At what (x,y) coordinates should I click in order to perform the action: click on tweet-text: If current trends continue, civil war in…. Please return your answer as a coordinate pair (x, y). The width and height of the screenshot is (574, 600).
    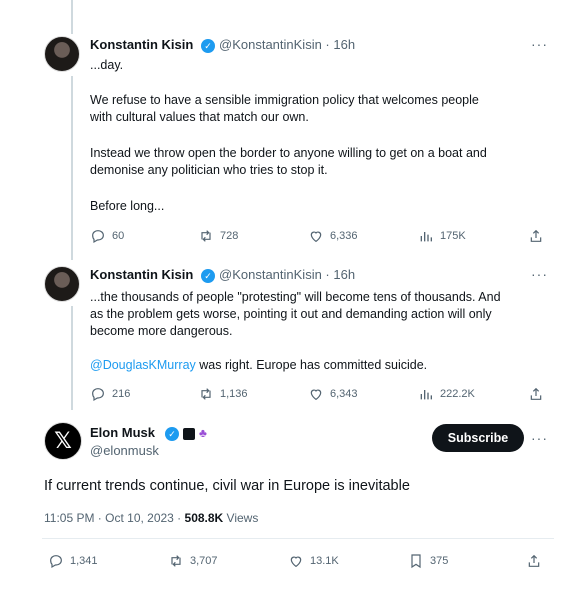
    Looking at the image, I should click on (227, 486).